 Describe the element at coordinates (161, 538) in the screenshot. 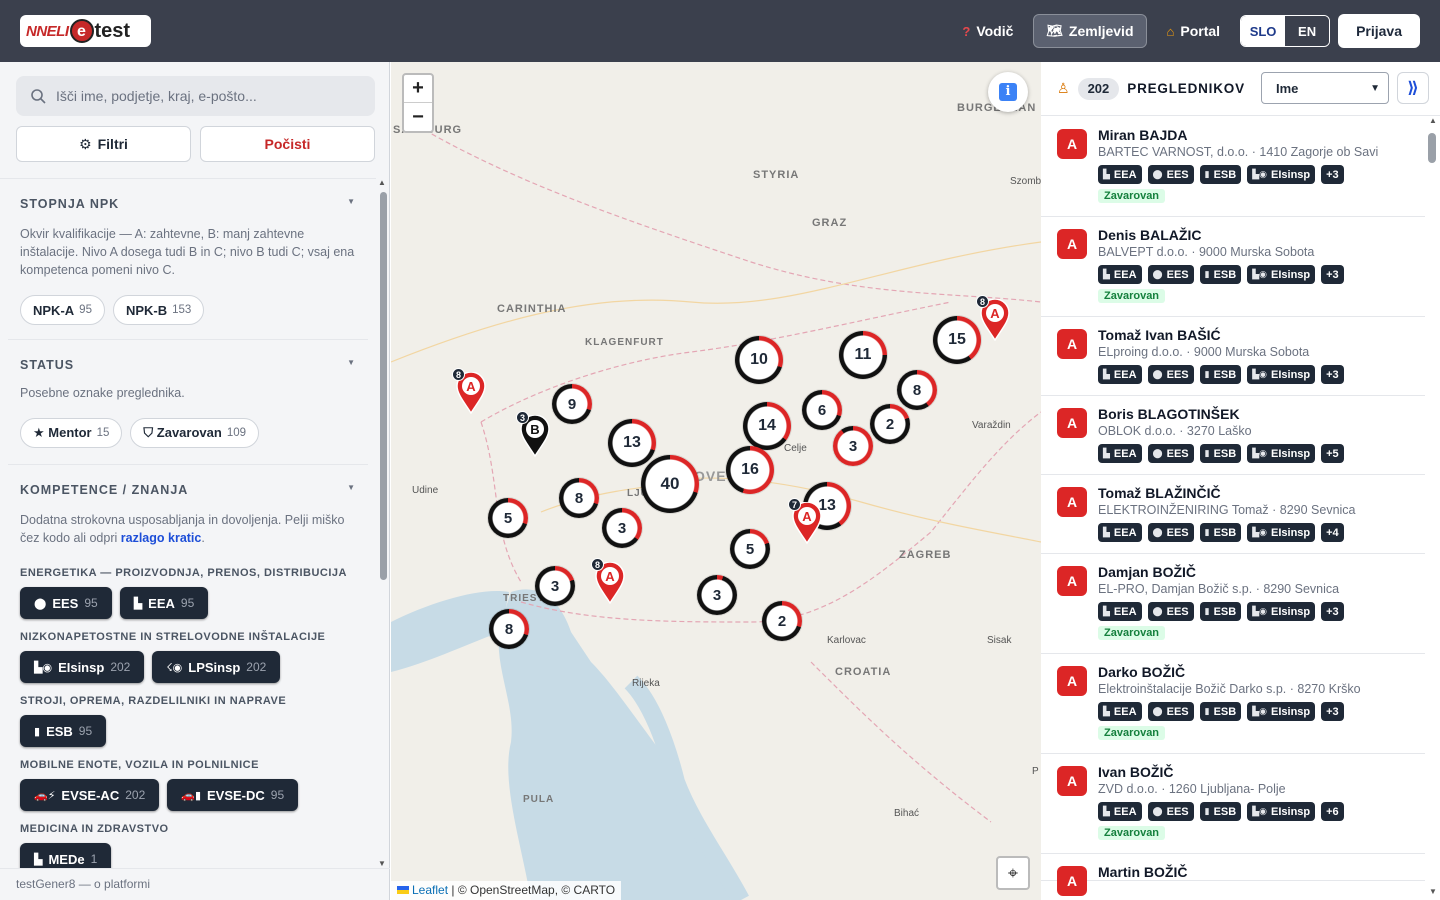

I see `abbreviations-link: razlago kratic` at that location.